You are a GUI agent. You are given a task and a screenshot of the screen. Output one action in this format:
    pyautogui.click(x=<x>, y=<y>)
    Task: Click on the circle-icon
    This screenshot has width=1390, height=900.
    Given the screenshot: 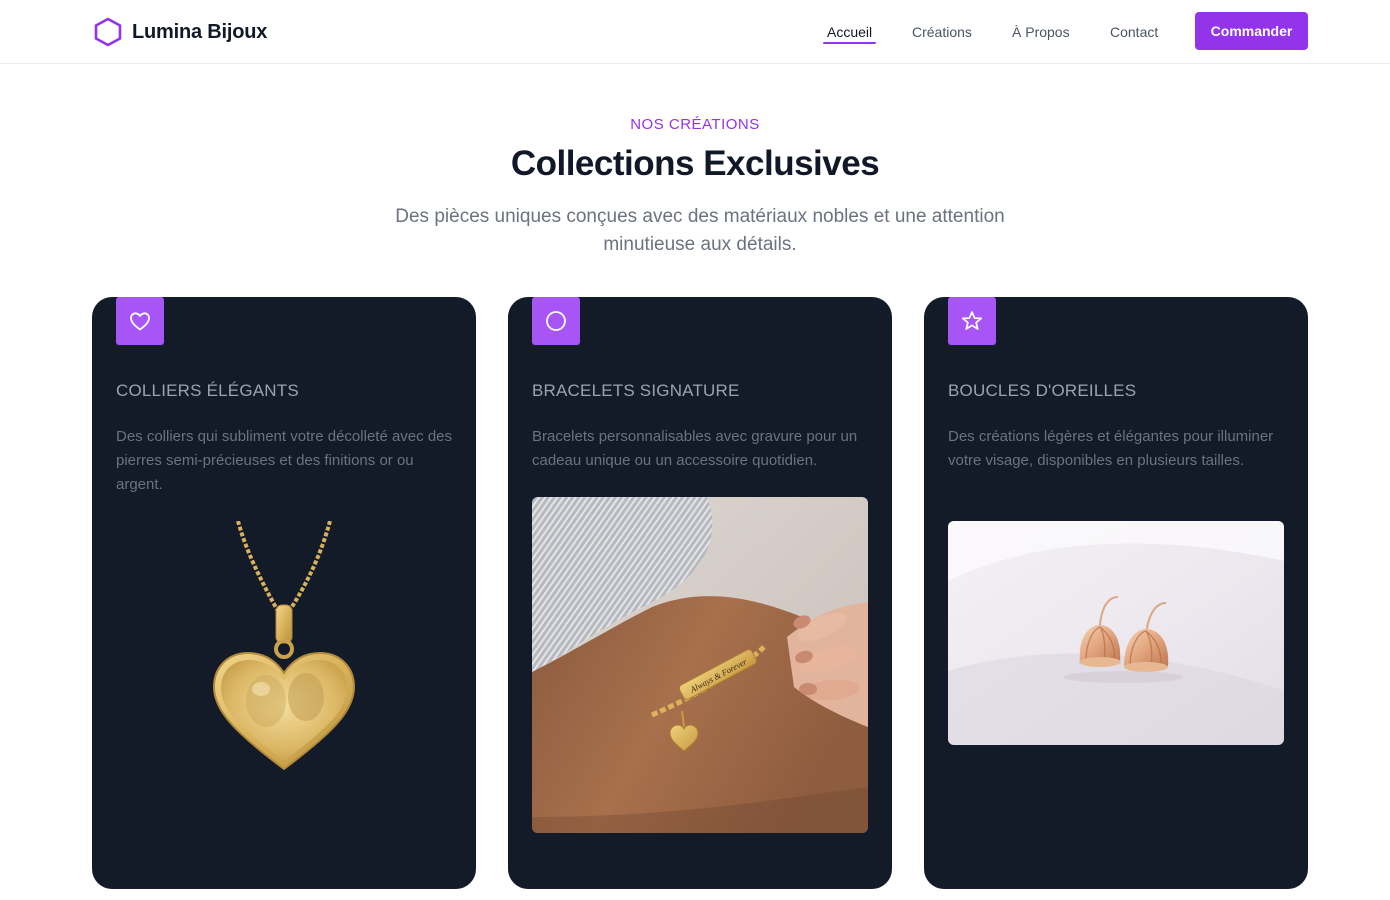 What is the action you would take?
    pyautogui.click(x=556, y=321)
    